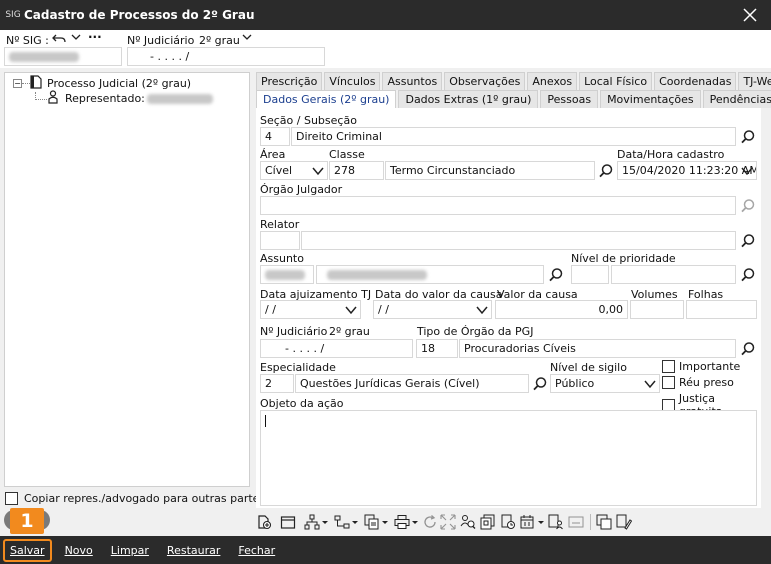  Describe the element at coordinates (650, 384) in the screenshot. I see `sigilo-chevron-icon` at that location.